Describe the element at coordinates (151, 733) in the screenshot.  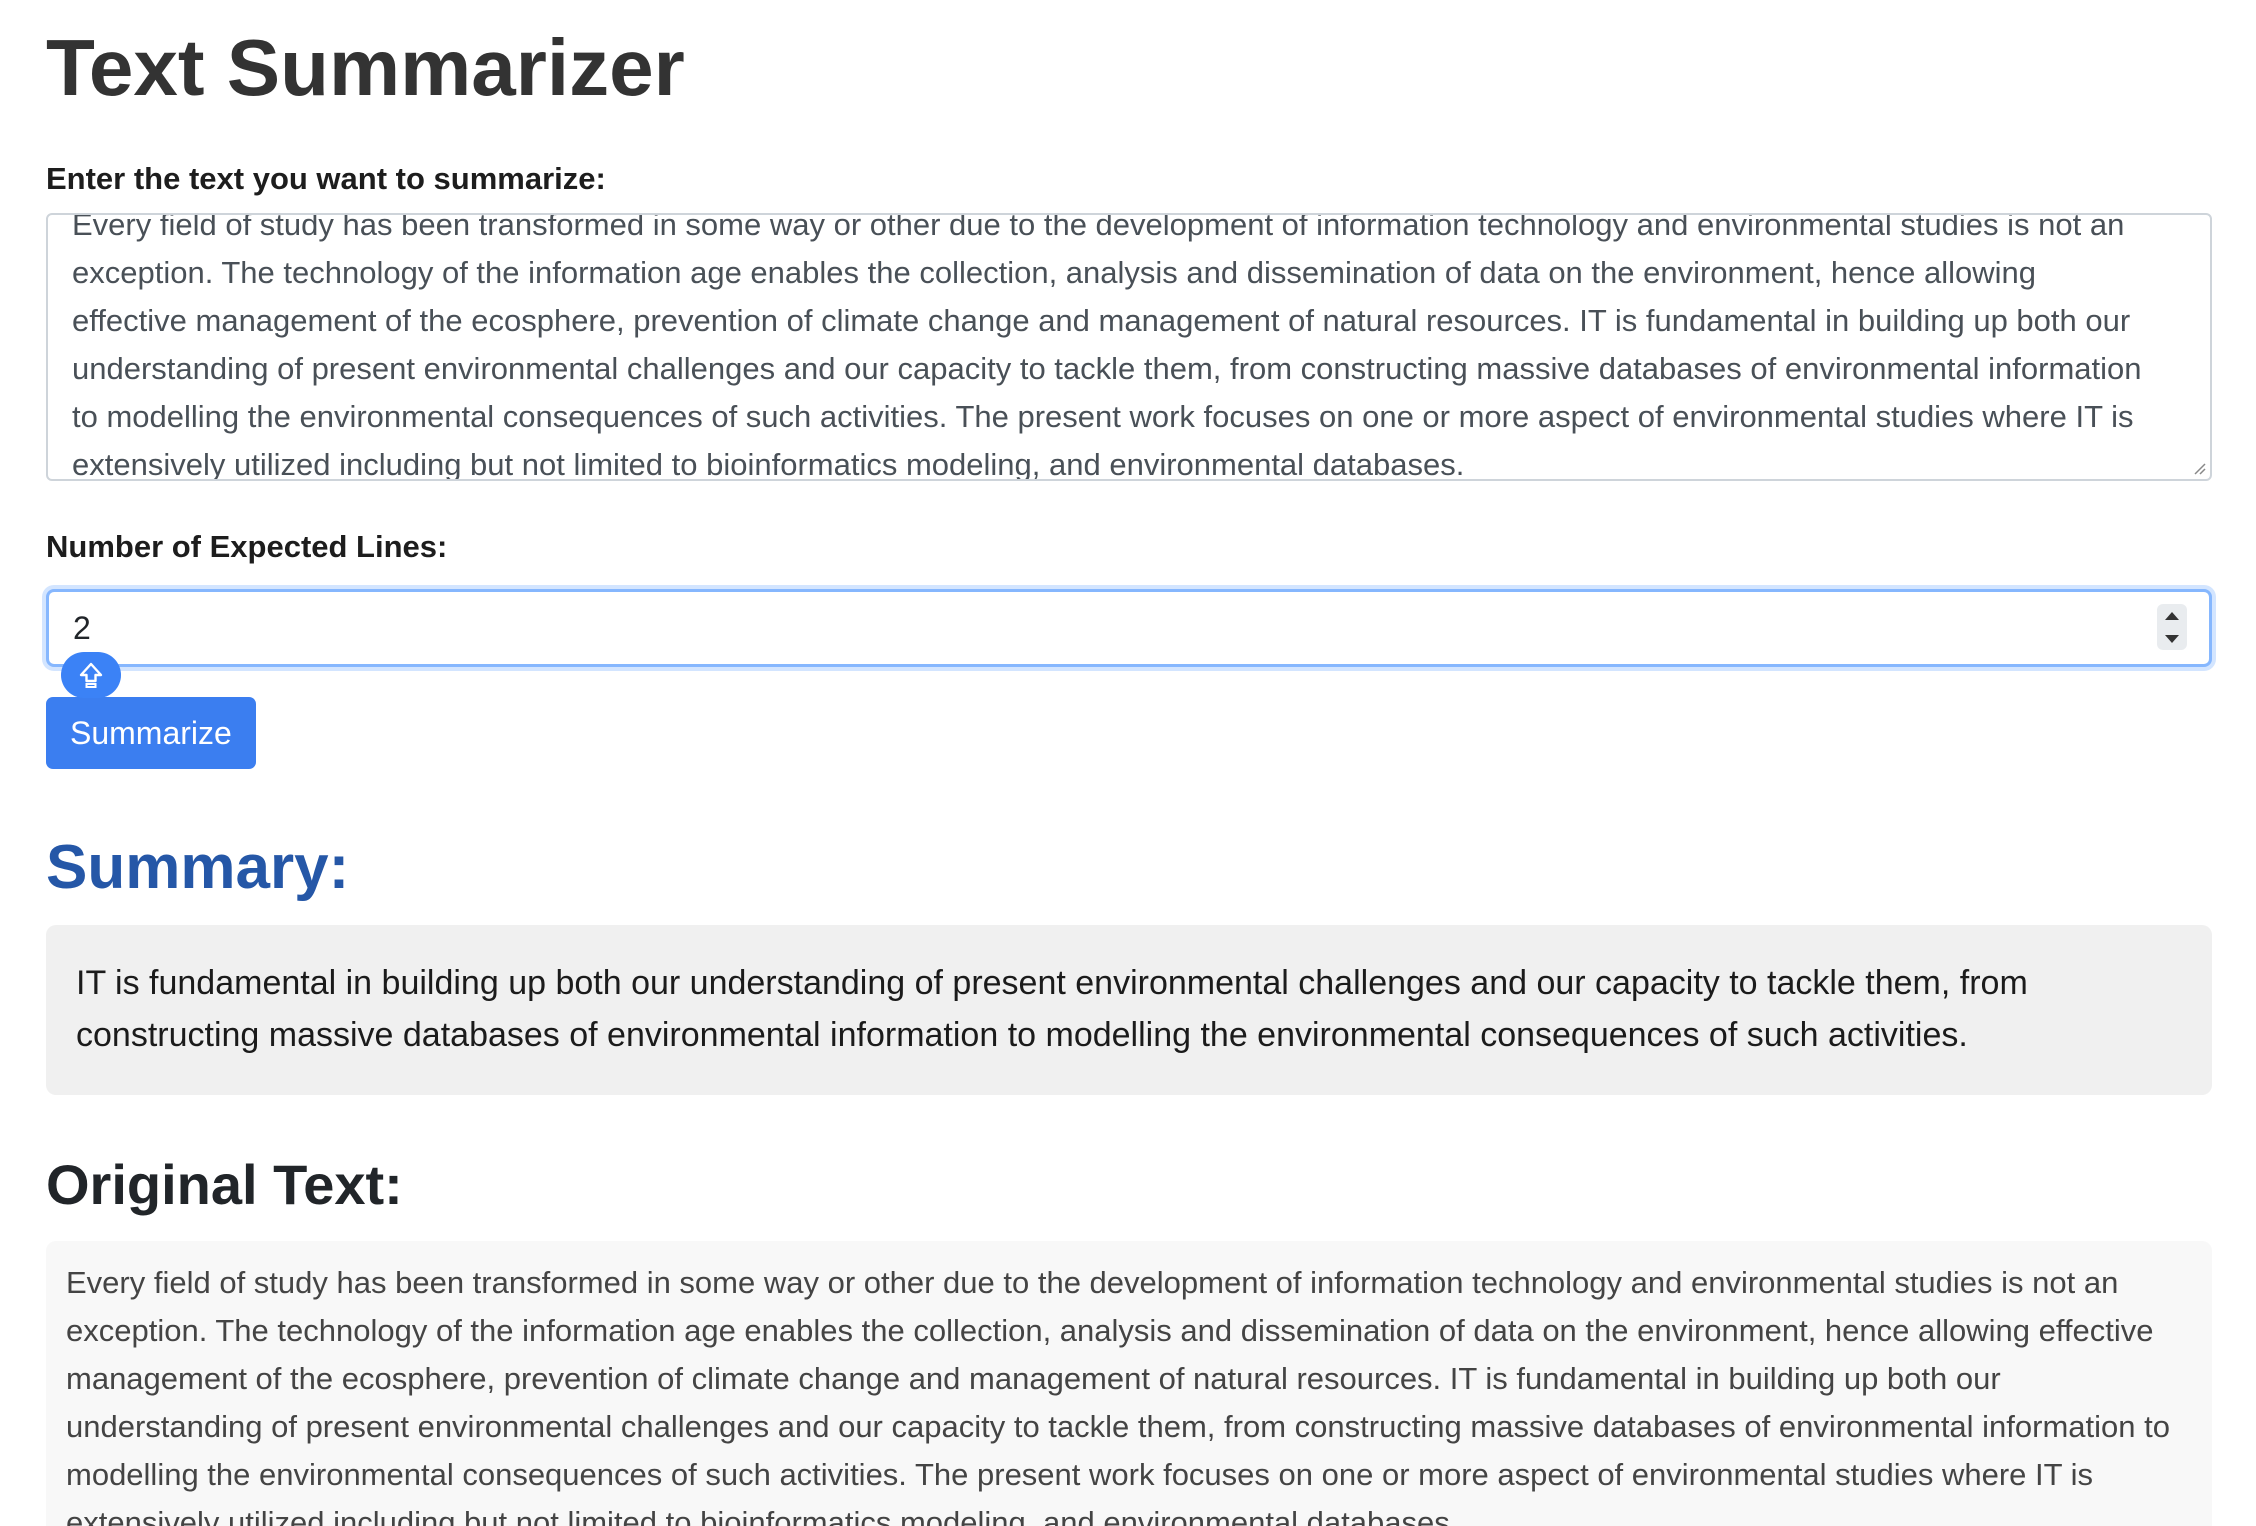
I see `summarize-button: Summarize` at that location.